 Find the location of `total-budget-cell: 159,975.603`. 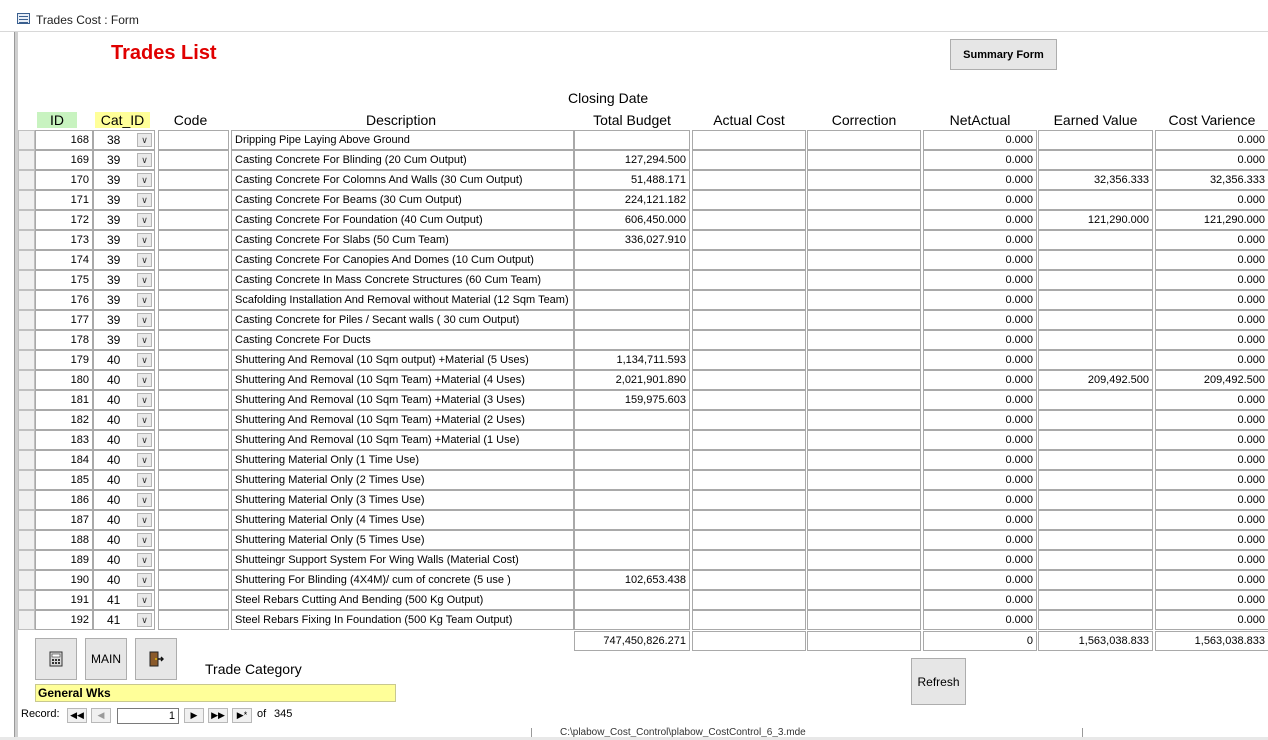

total-budget-cell: 159,975.603 is located at coordinates (632, 400).